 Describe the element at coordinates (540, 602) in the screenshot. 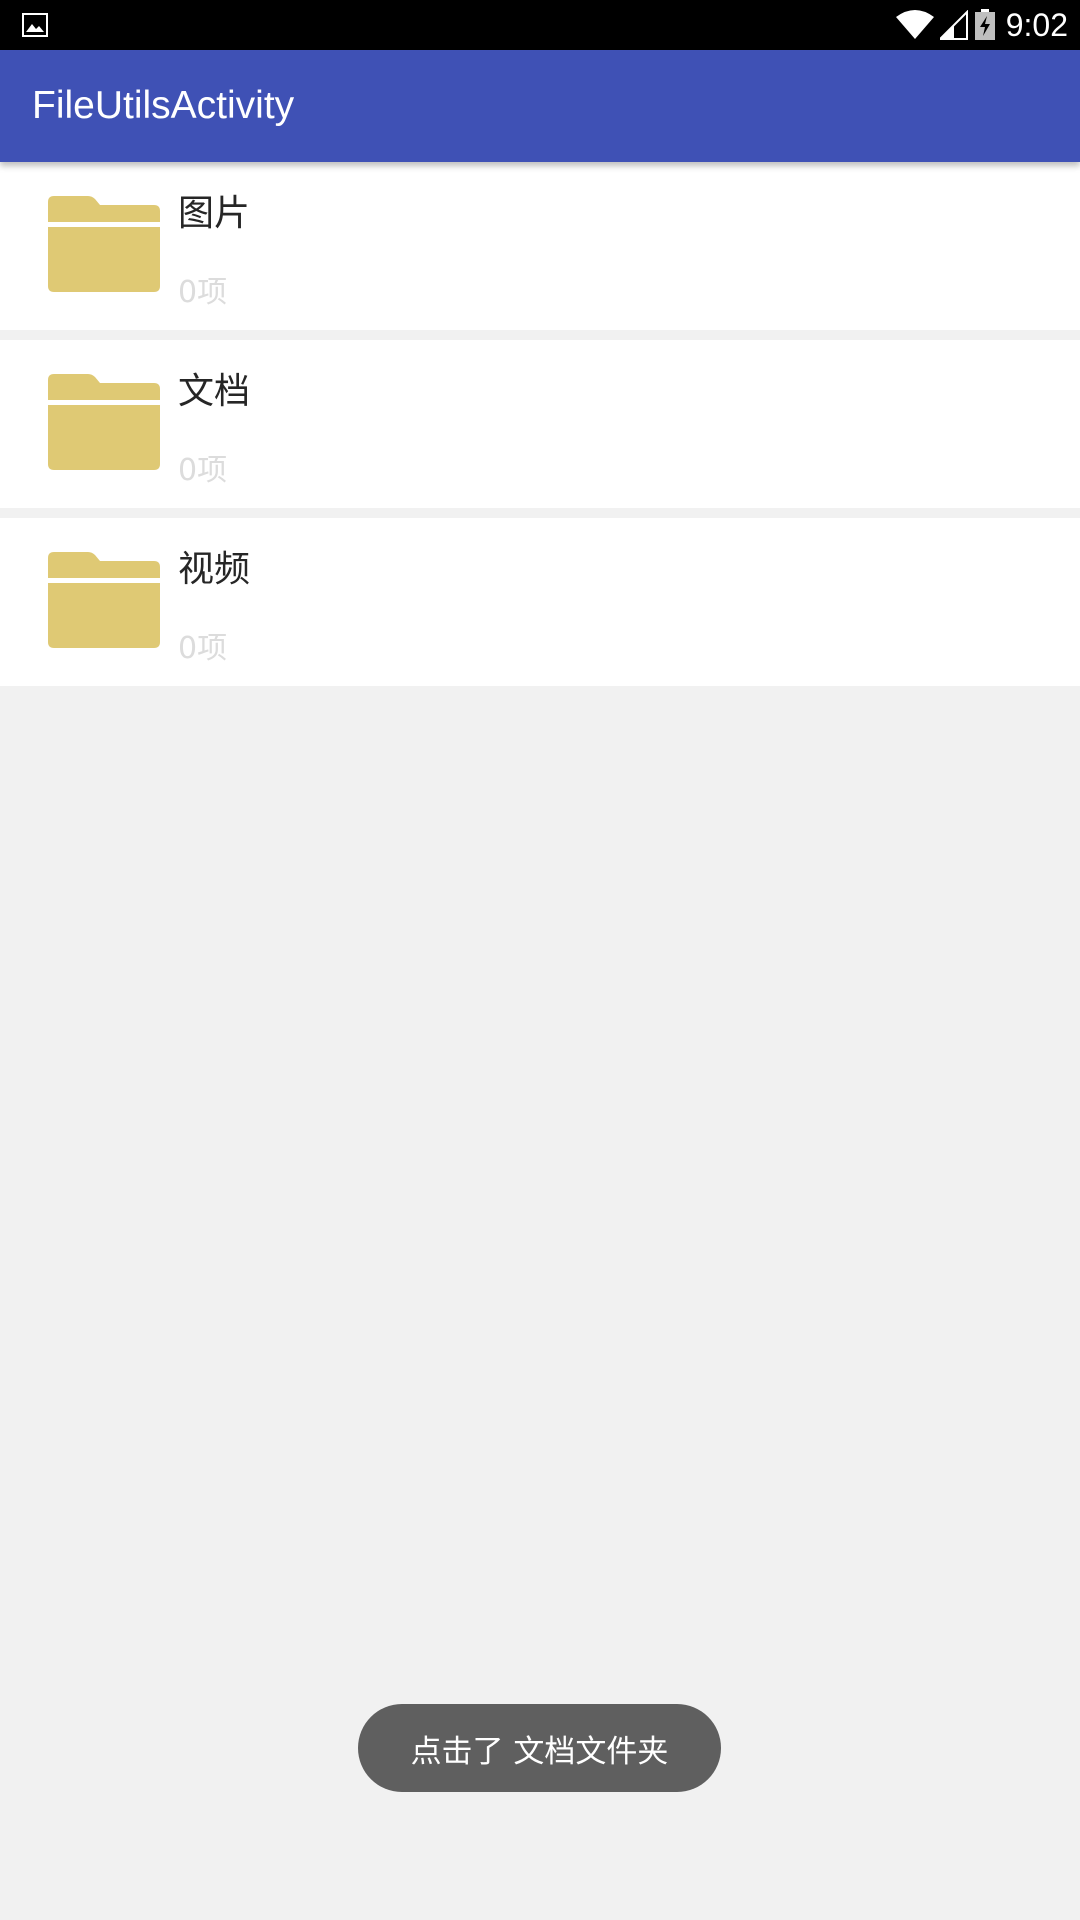

I see `list-item-folder-videos: 视频 0项` at that location.